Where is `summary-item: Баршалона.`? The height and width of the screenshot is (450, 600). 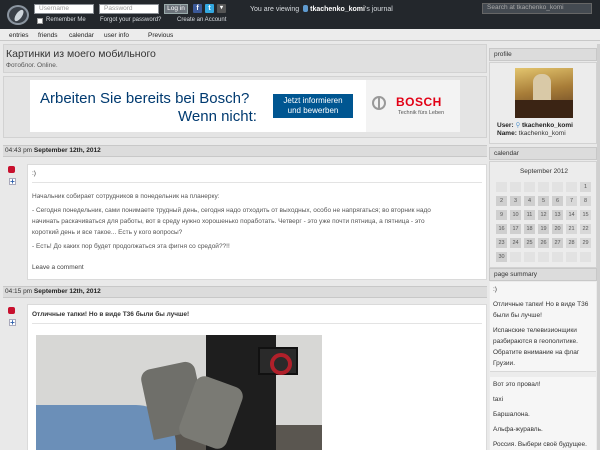
summary-item: Баршалона. is located at coordinates (543, 415).